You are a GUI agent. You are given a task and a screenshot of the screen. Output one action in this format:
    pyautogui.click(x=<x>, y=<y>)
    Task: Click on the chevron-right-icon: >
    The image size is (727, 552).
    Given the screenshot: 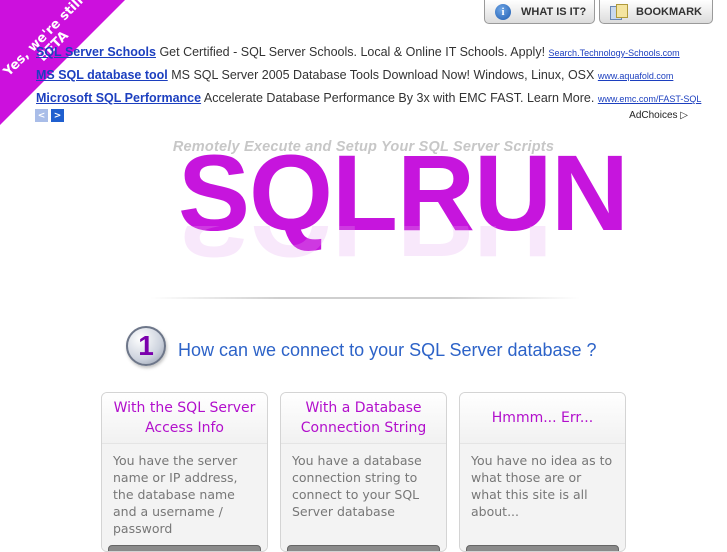 What is the action you would take?
    pyautogui.click(x=57, y=115)
    